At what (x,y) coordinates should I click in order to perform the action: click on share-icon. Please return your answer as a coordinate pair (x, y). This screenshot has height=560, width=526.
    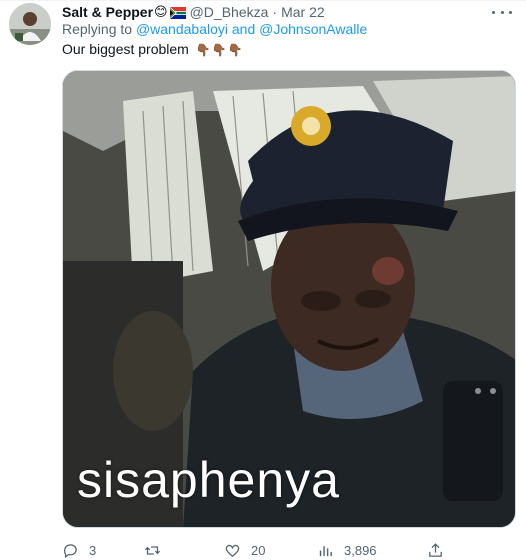
    Looking at the image, I should click on (435, 549).